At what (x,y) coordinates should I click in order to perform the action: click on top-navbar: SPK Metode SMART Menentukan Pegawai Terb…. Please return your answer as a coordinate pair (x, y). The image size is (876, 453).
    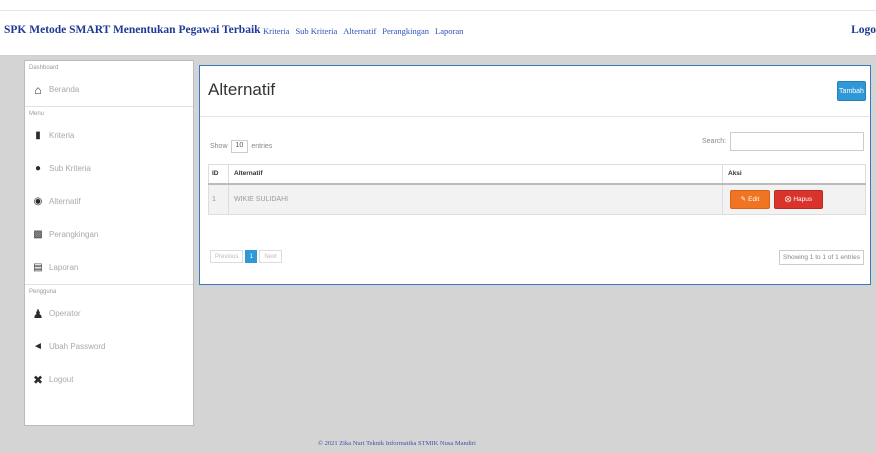
    Looking at the image, I should click on (438, 28).